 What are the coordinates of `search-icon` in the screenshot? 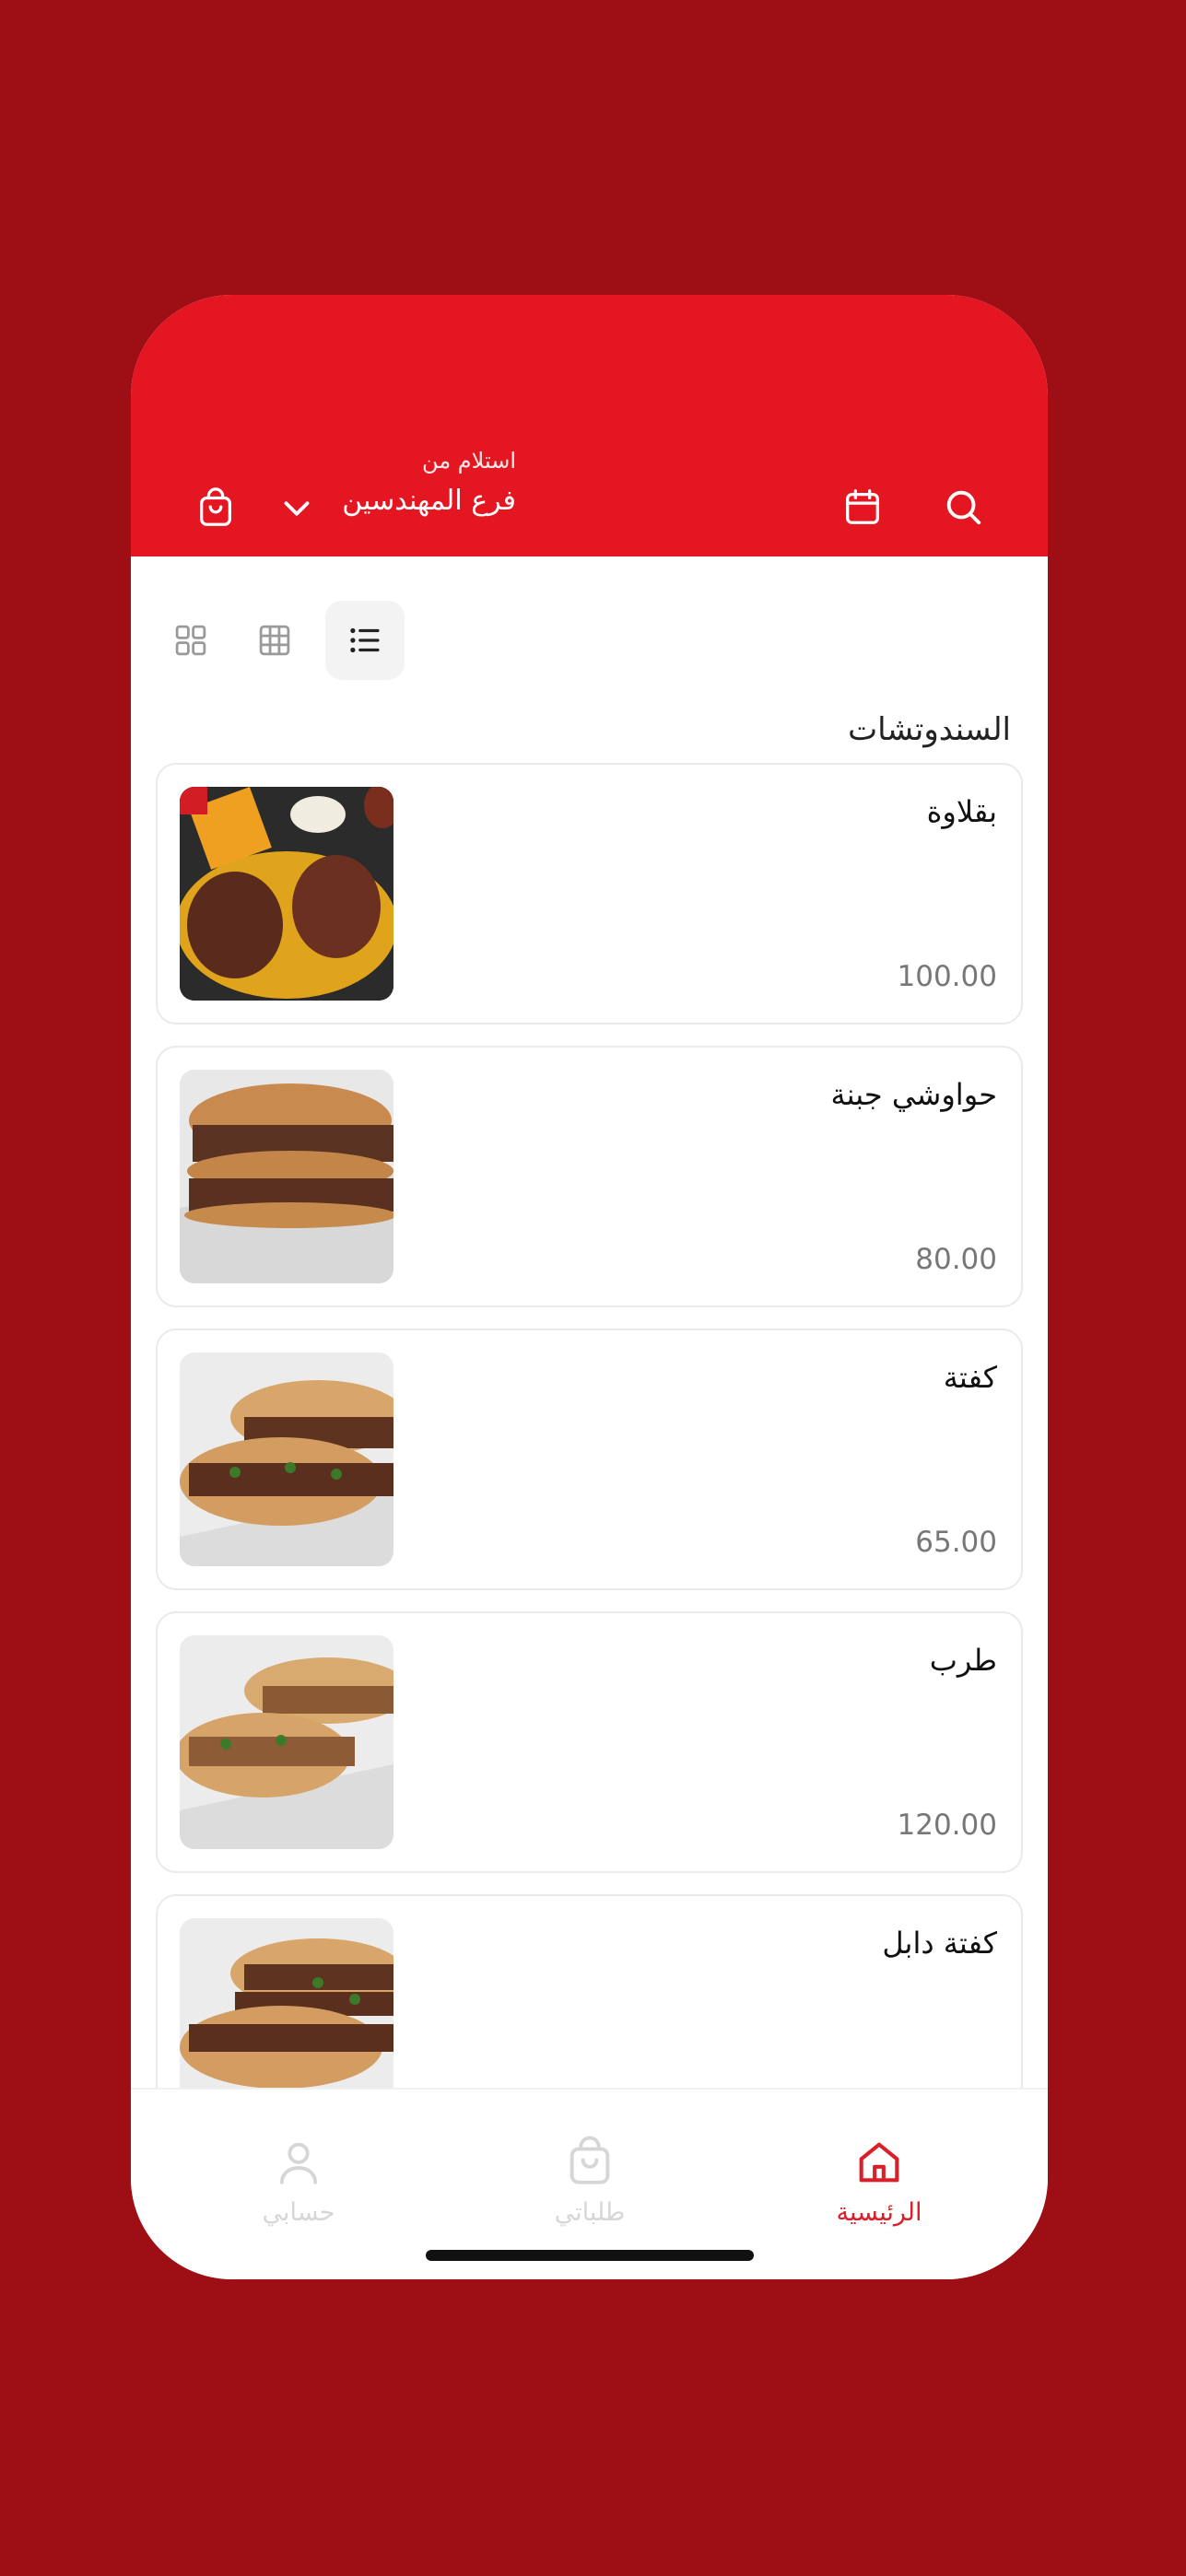 It's located at (963, 507).